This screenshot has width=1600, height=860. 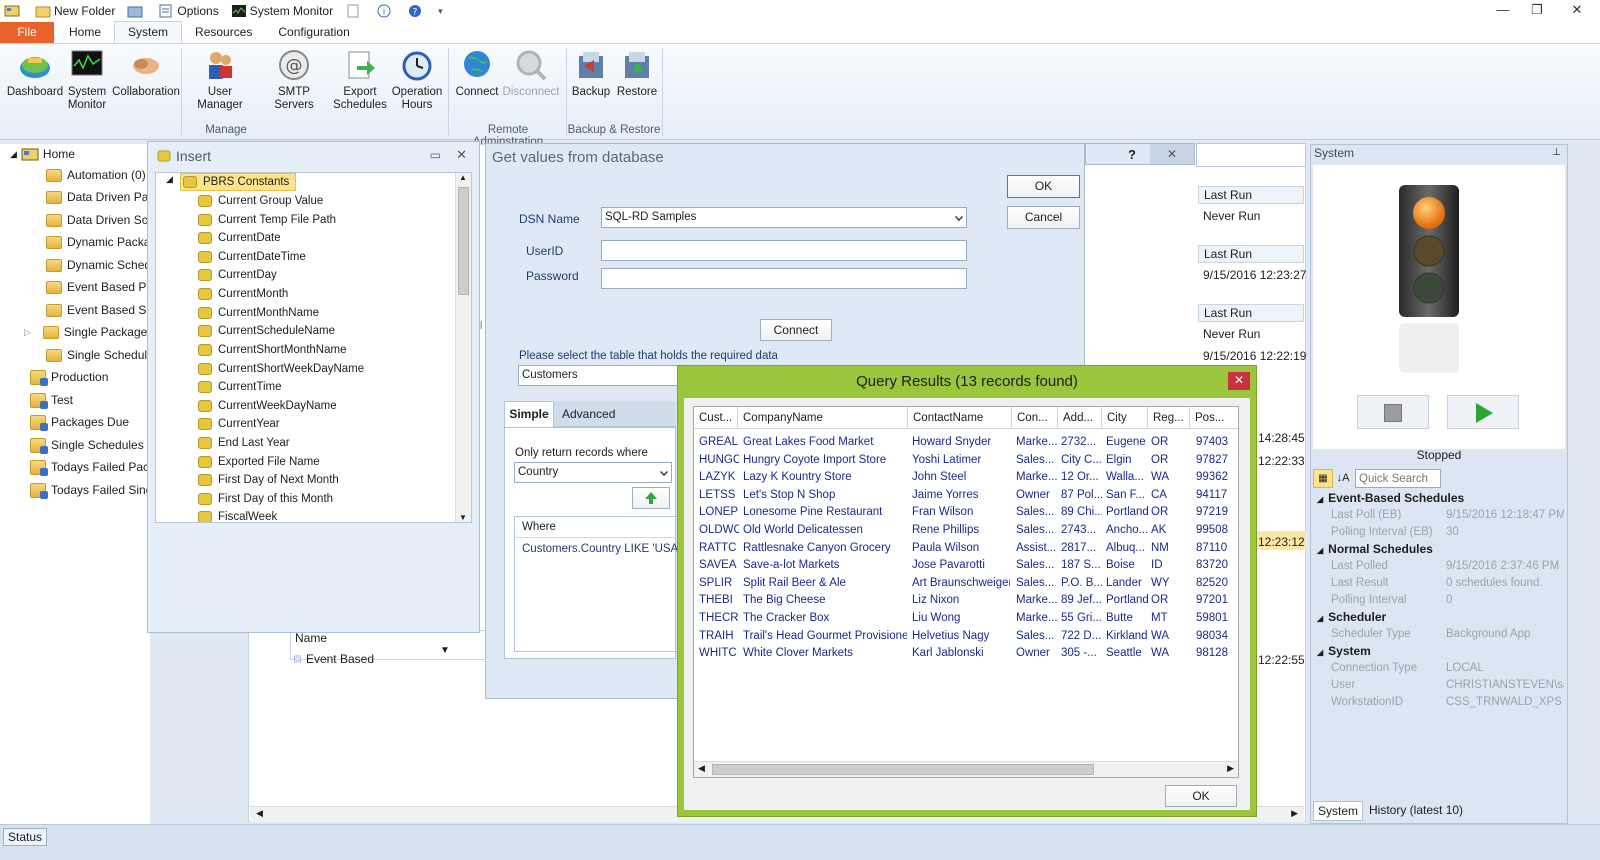 What do you see at coordinates (260, 201) in the screenshot?
I see `constant-item: Current Group Value` at bounding box center [260, 201].